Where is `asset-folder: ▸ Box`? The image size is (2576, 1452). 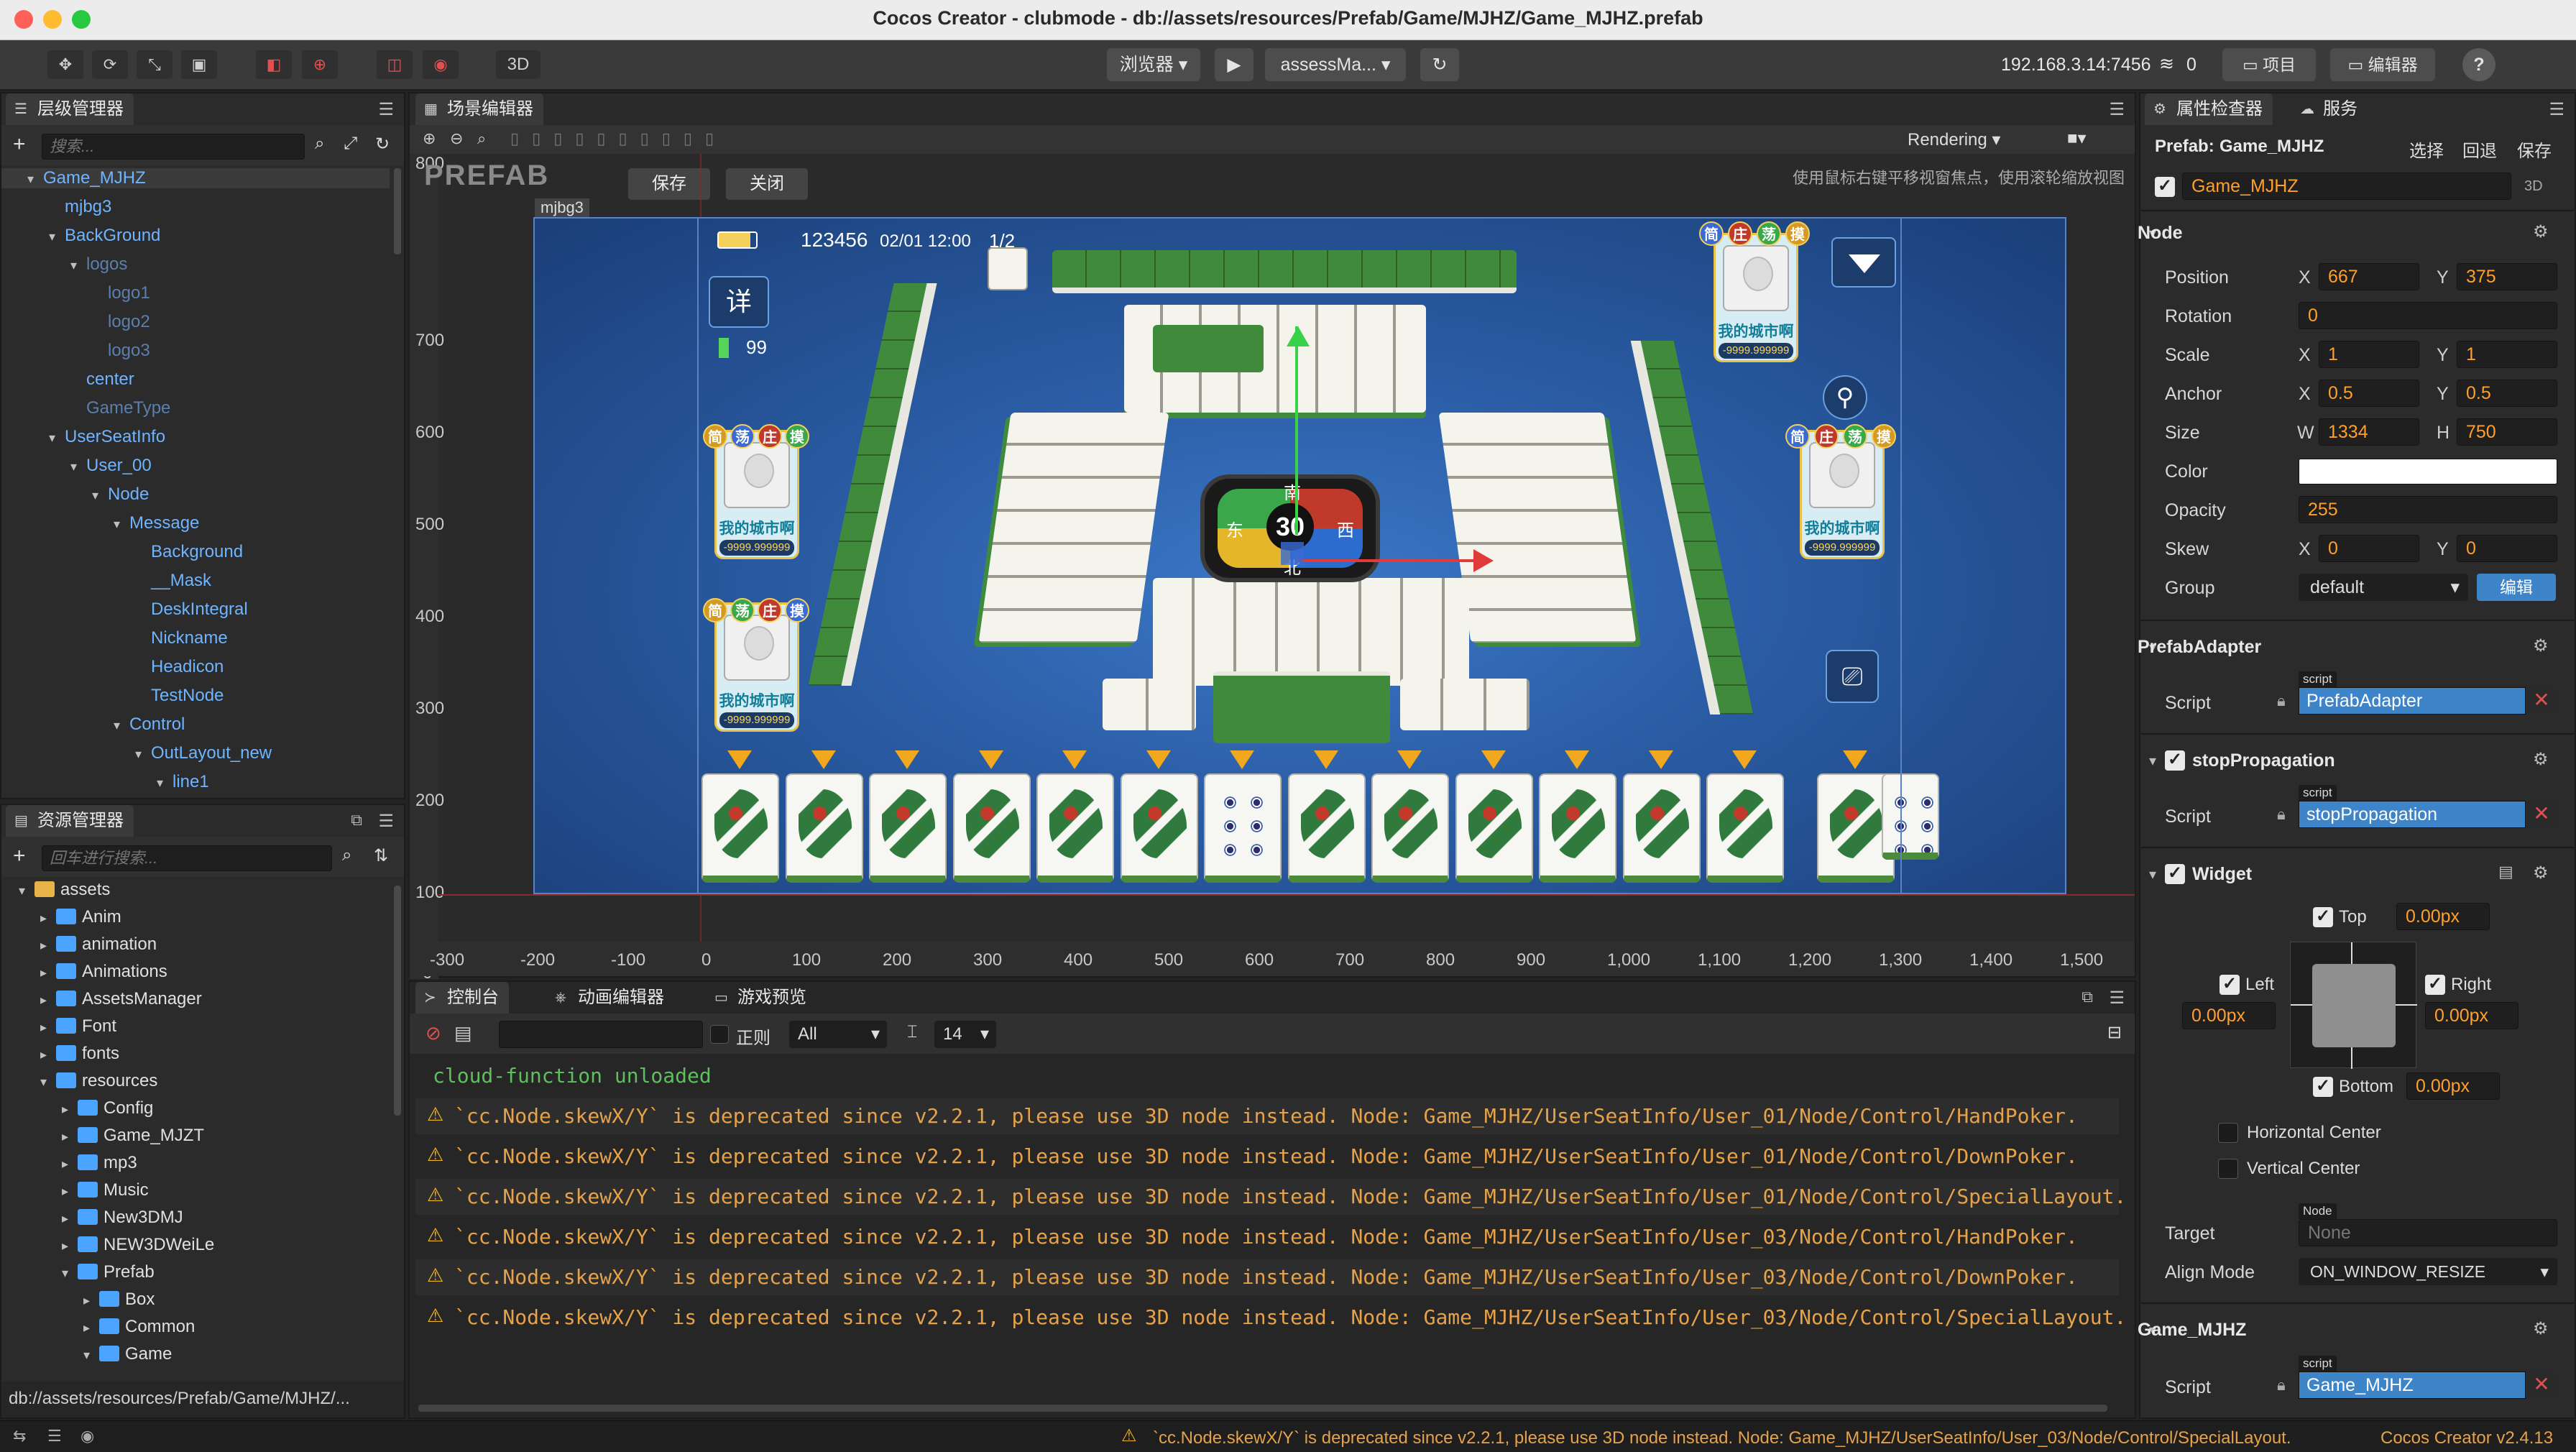
asset-folder: ▸ Box is located at coordinates (119, 1300).